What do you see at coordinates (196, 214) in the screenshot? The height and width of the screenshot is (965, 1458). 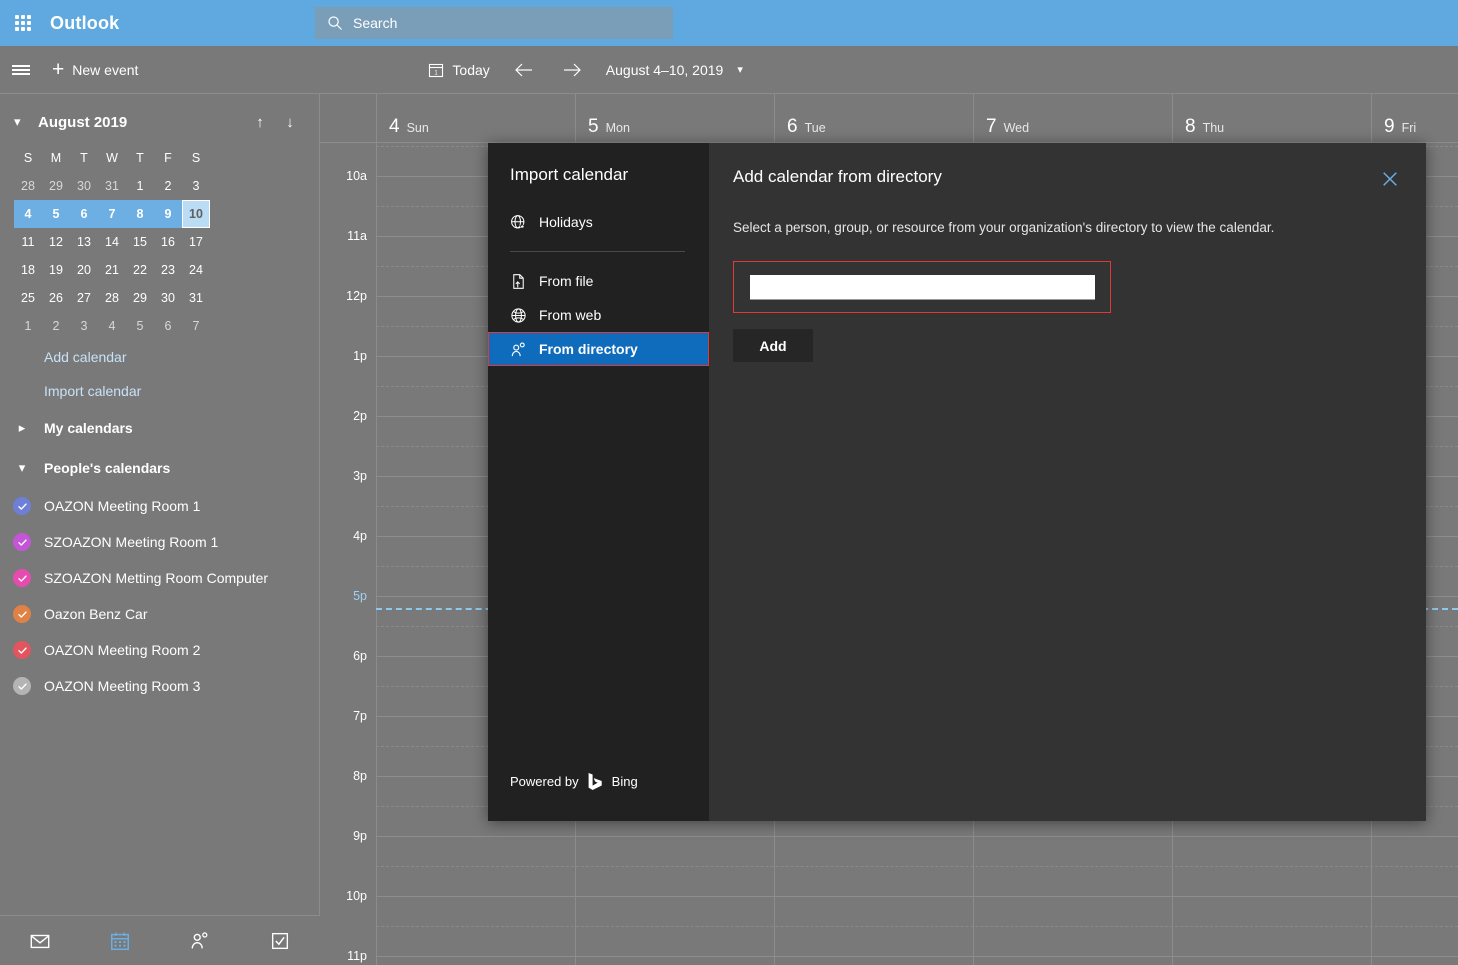 I see `mini-calendar-day: 10` at bounding box center [196, 214].